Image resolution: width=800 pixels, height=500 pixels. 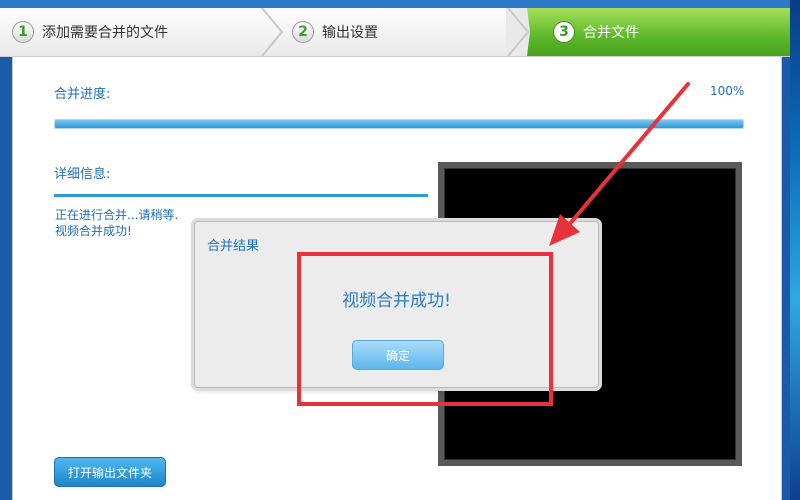 What do you see at coordinates (795, 250) in the screenshot?
I see `desktop-wallpaper` at bounding box center [795, 250].